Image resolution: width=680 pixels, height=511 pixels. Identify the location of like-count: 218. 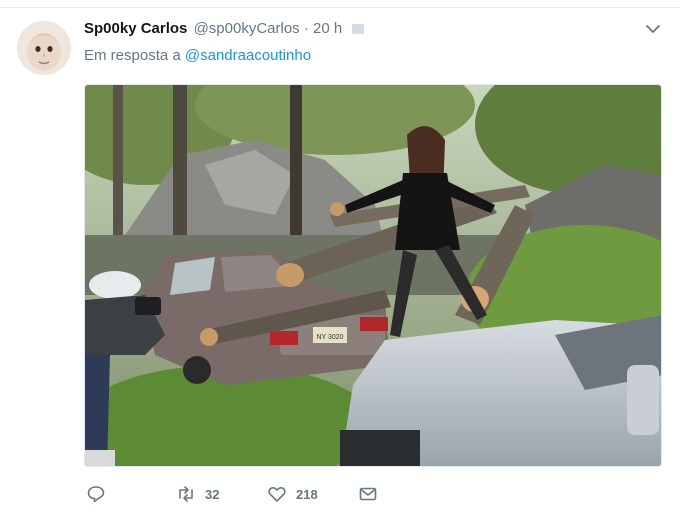
(307, 494).